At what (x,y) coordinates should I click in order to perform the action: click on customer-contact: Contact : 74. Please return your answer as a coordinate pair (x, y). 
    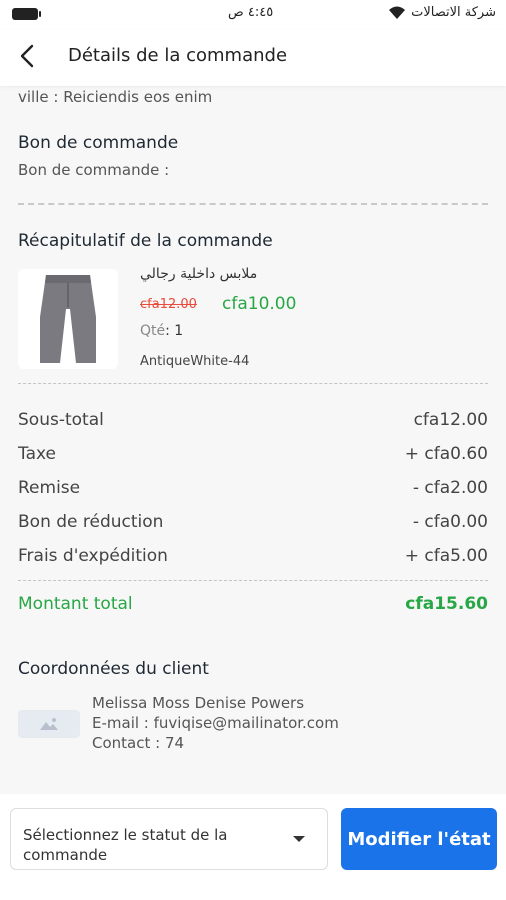
    Looking at the image, I should click on (138, 743).